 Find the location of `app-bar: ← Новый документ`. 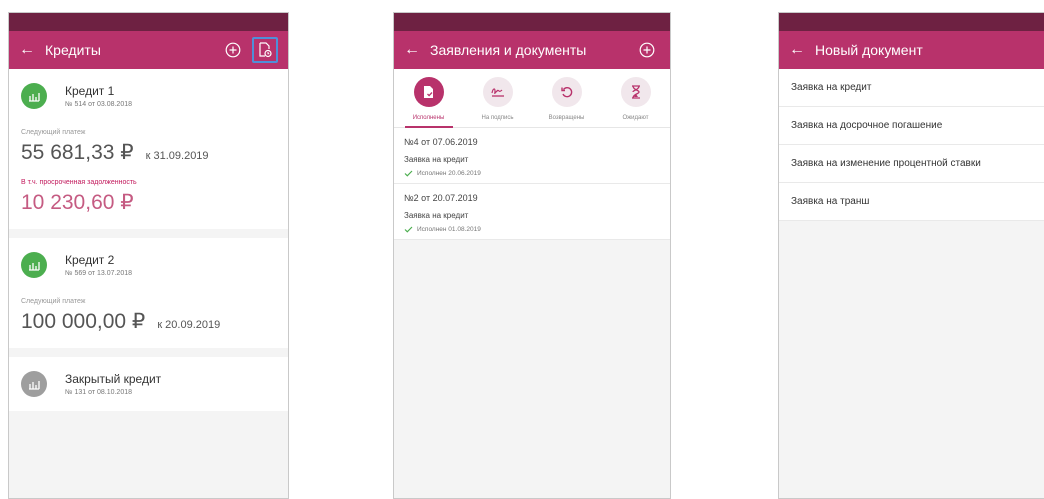

app-bar: ← Новый документ is located at coordinates (911, 50).